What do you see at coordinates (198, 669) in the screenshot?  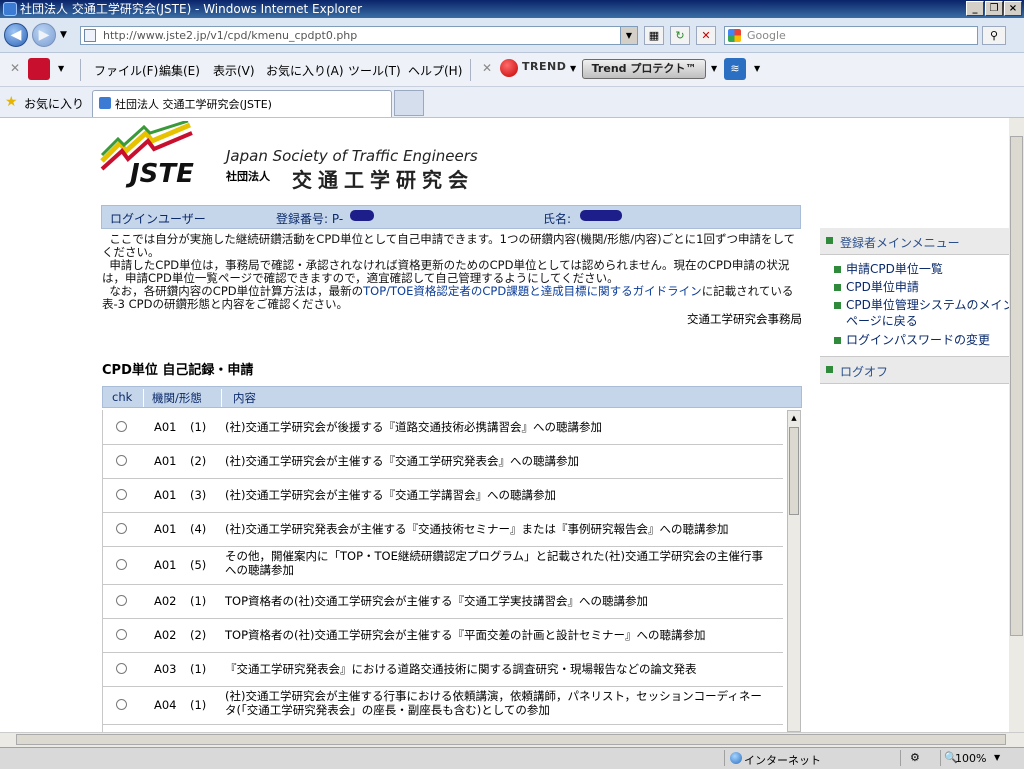 I see `row-number: (1)` at bounding box center [198, 669].